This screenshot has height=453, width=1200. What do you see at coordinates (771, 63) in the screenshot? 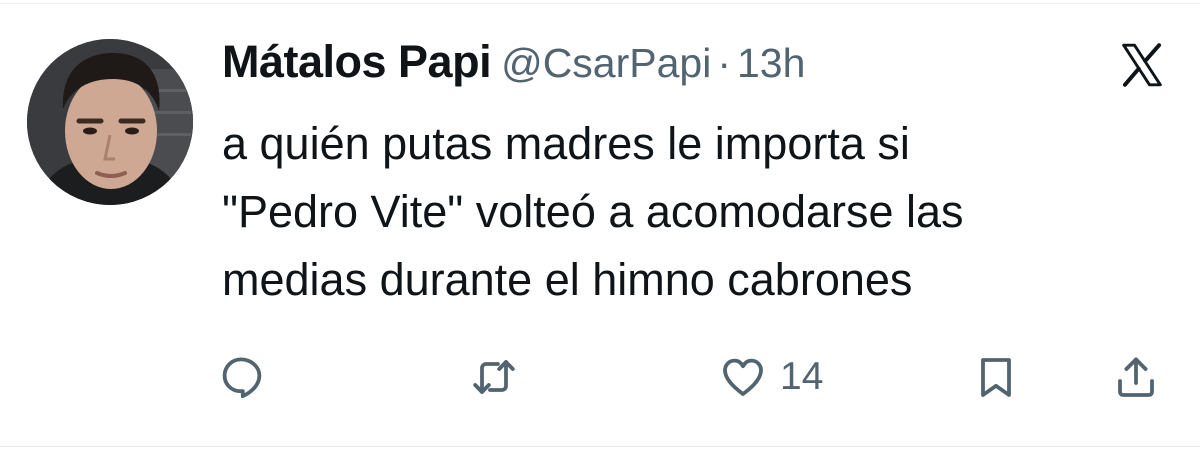
I see `tweet-timestamp: 13h` at bounding box center [771, 63].